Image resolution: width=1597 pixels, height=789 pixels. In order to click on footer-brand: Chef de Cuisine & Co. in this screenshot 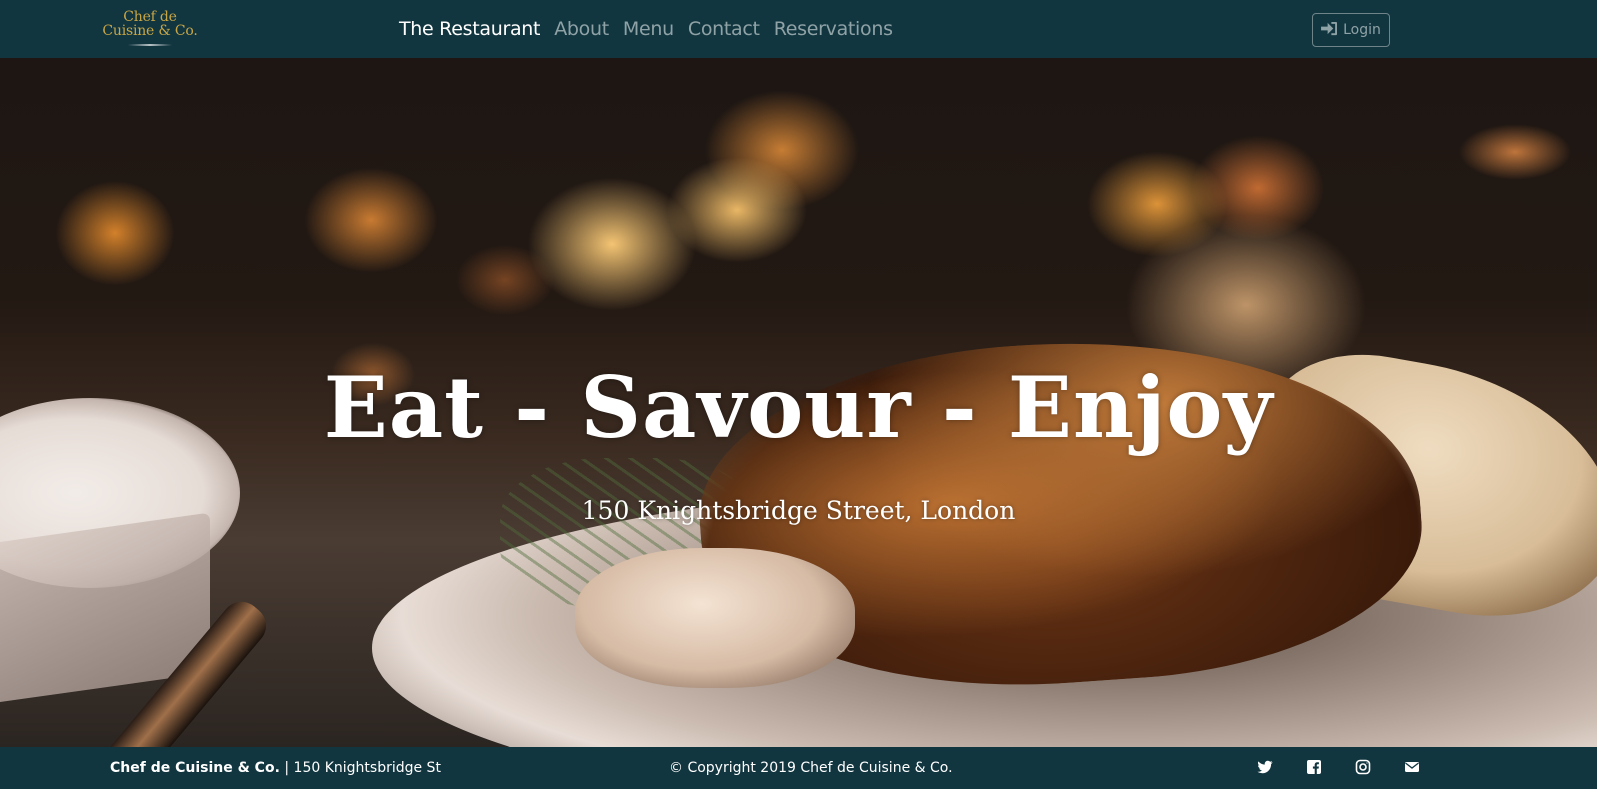, I will do `click(195, 768)`.